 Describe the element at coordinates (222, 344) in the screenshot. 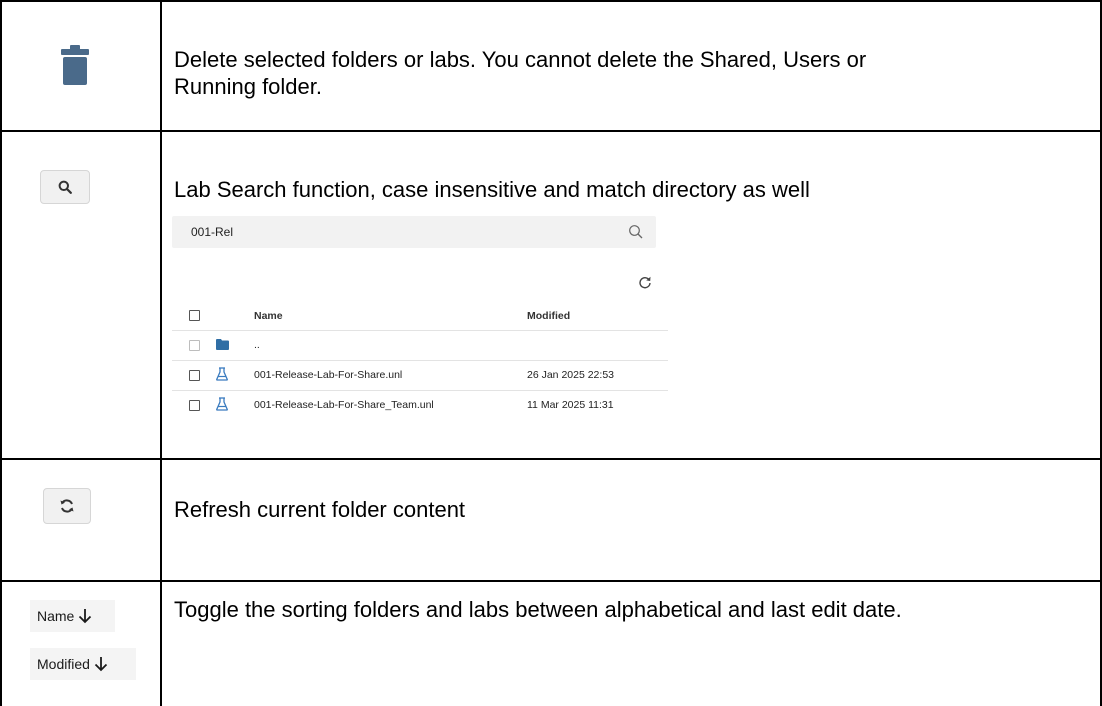

I see `folder-icon` at that location.